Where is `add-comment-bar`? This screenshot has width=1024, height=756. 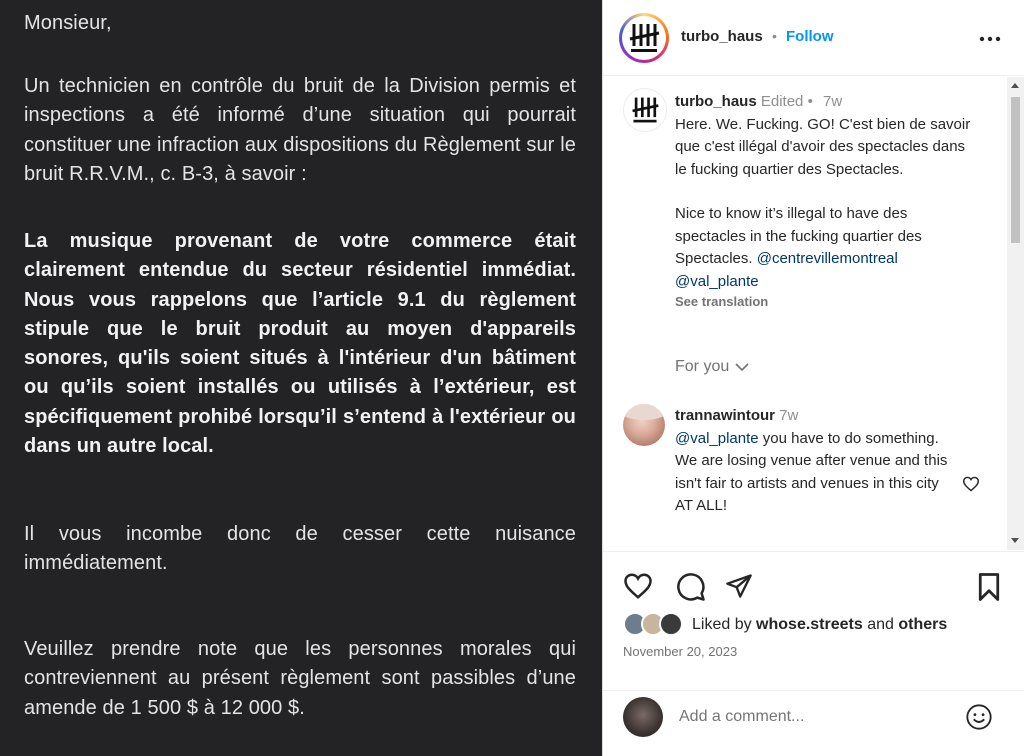
add-comment-bar is located at coordinates (813, 723).